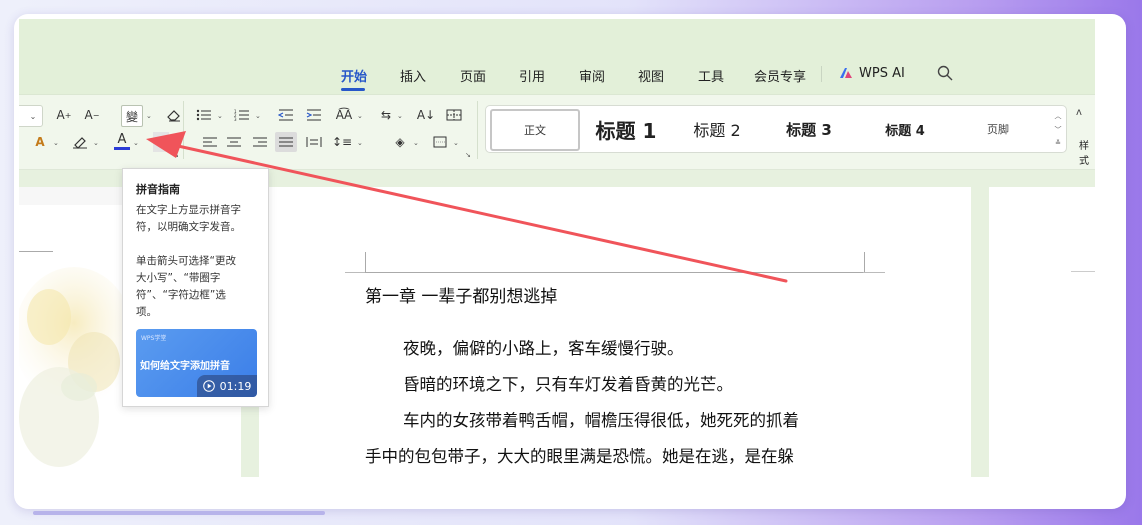  What do you see at coordinates (92, 115) in the screenshot?
I see `shrink-font-button: A −` at bounding box center [92, 115].